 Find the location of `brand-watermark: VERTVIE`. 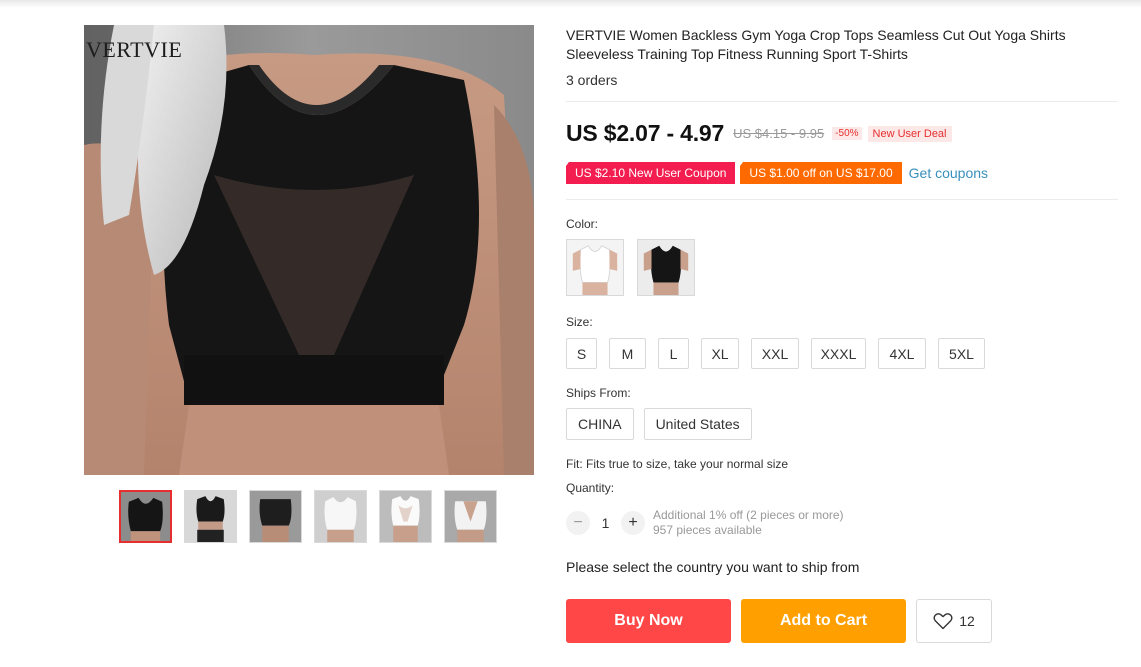

brand-watermark: VERTVIE is located at coordinates (134, 49).